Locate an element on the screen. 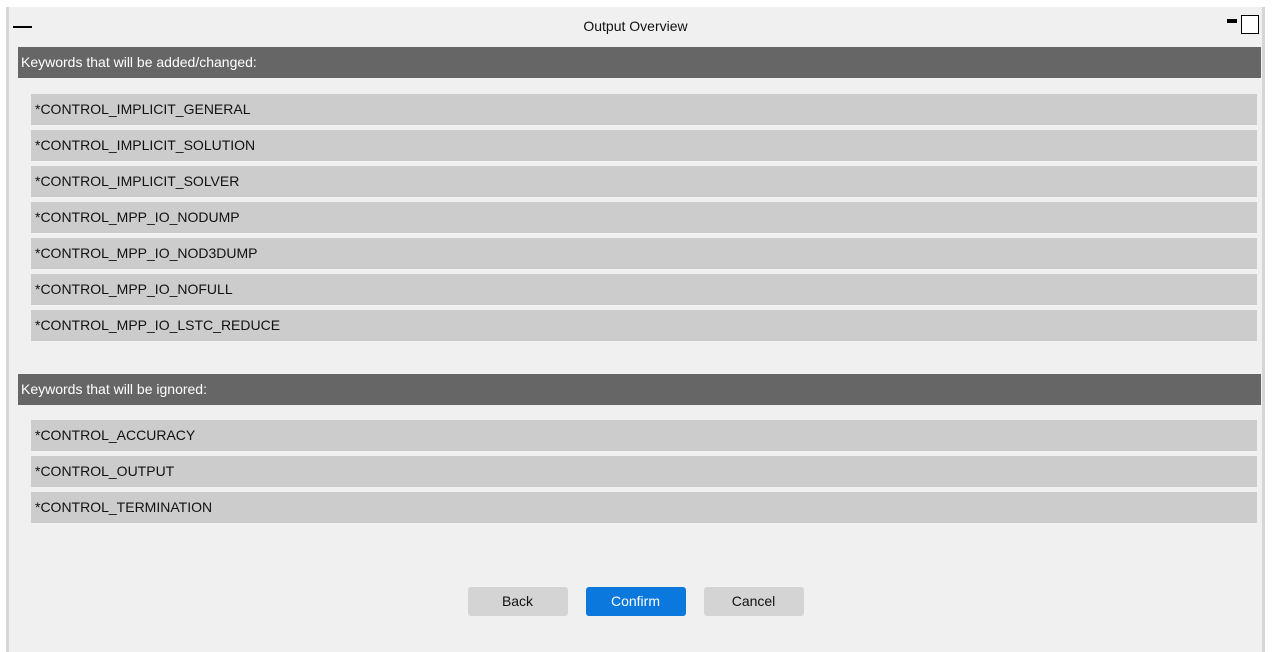  dialog-buttons: Back Confirm Cancel is located at coordinates (635, 601).